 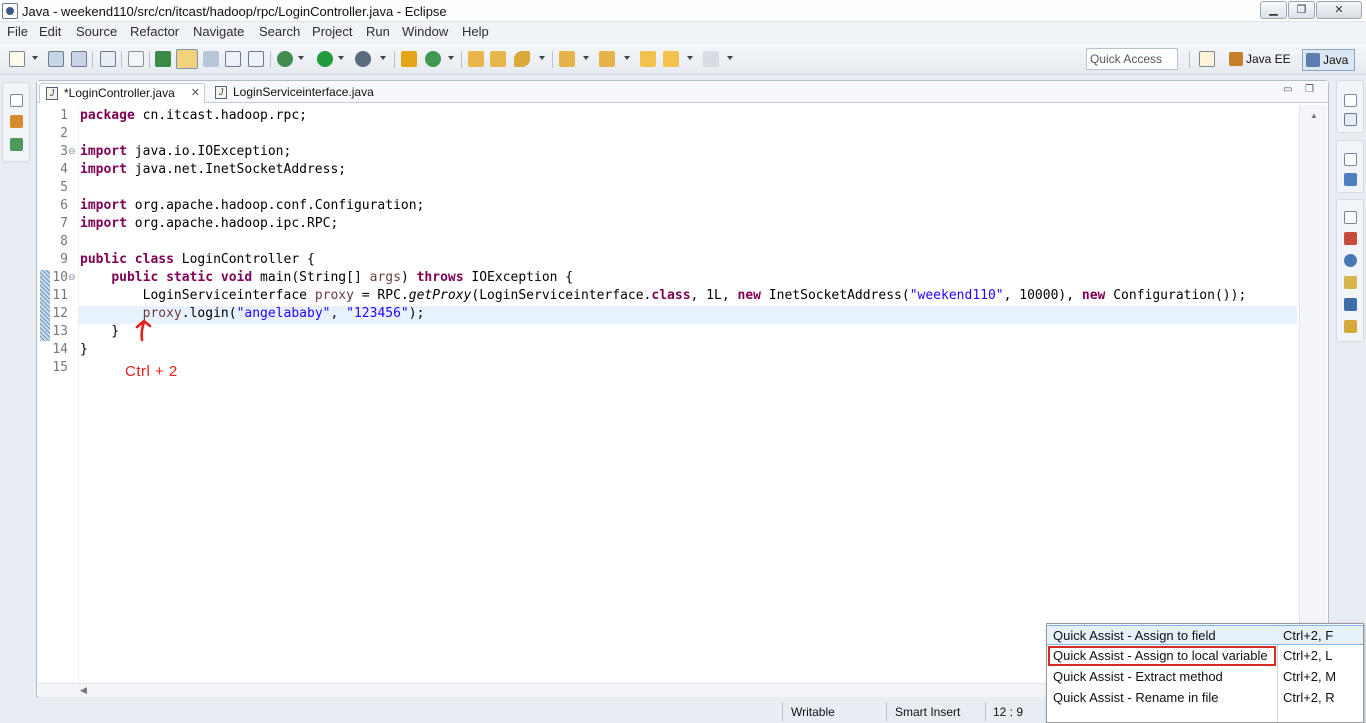 I want to click on search-dropdown-icon, so click(x=542, y=58).